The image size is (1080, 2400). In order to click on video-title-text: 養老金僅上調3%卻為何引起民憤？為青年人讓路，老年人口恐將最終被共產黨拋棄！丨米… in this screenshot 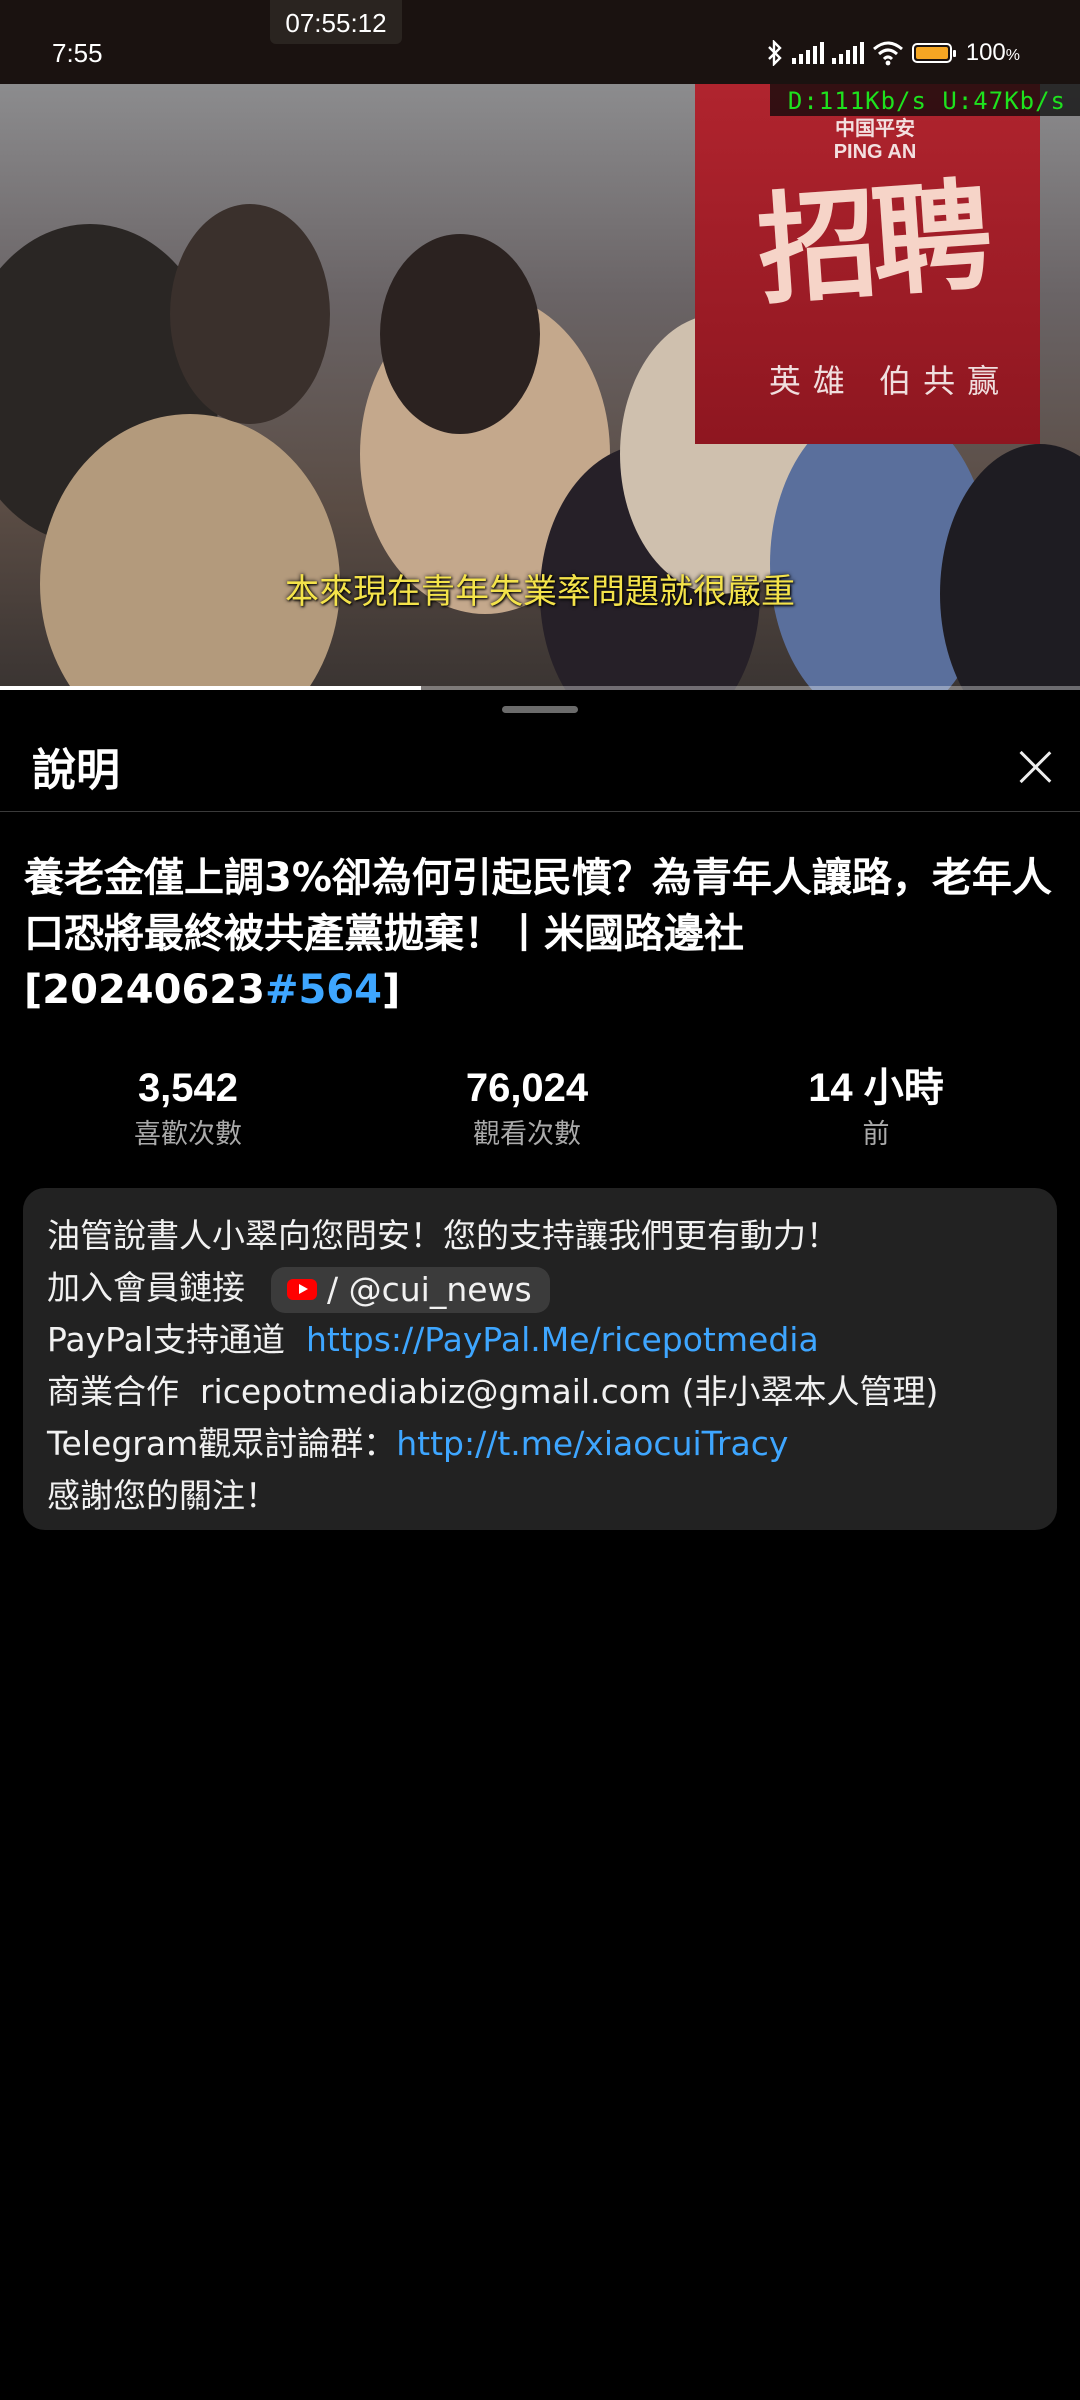, I will do `click(538, 934)`.